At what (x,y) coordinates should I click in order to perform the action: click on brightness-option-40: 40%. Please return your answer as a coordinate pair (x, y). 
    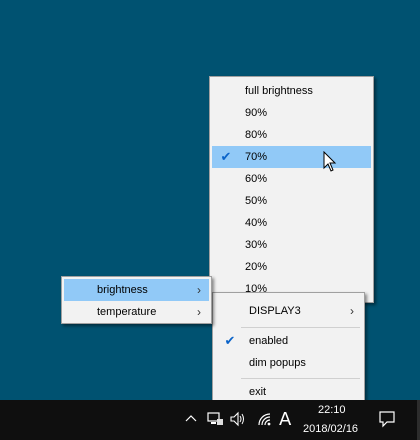
    Looking at the image, I should click on (291, 223).